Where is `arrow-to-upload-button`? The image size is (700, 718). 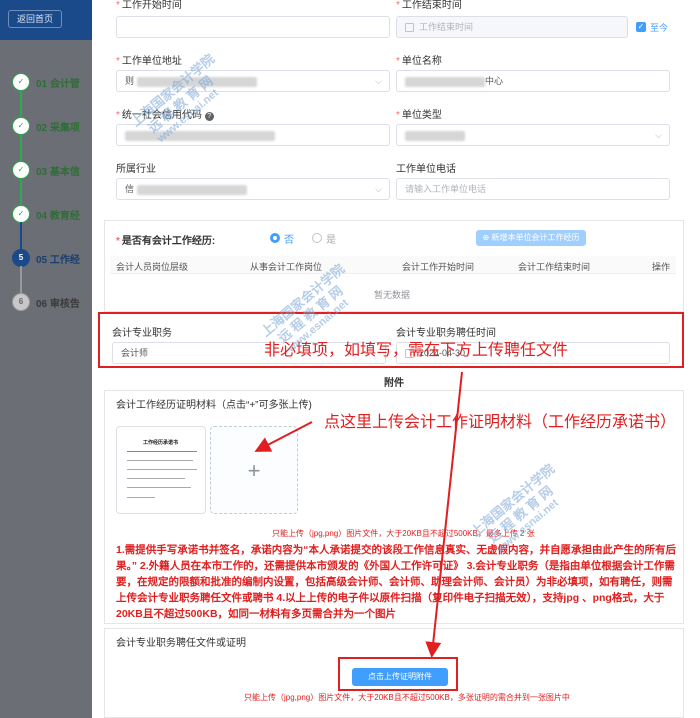
arrow-to-upload-button is located at coordinates (444, 514).